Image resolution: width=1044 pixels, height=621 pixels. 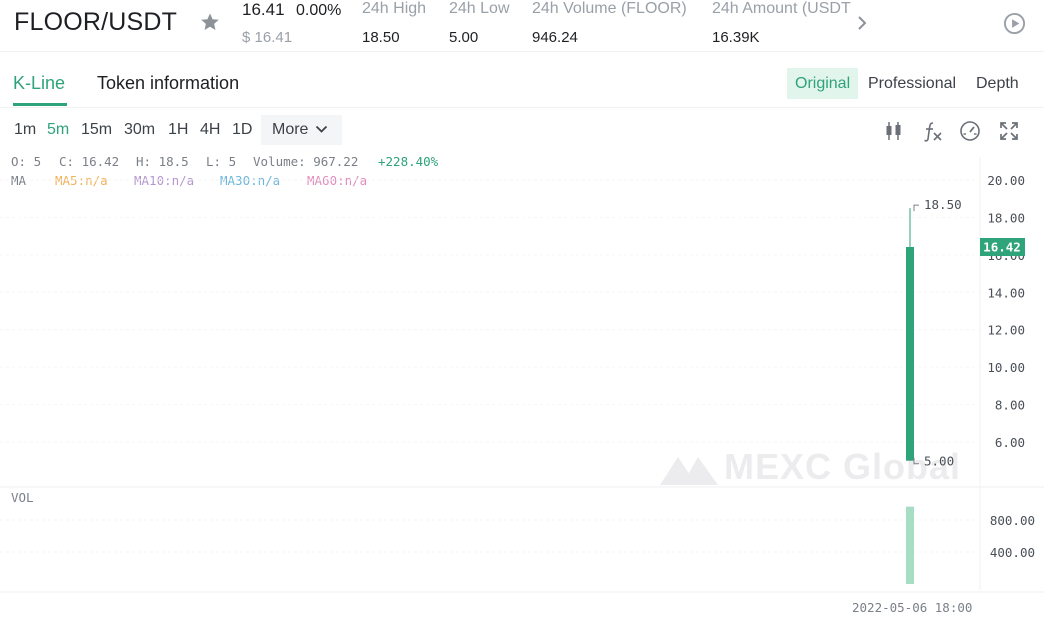 What do you see at coordinates (916, 461) in the screenshot?
I see `low-marker-arrow` at bounding box center [916, 461].